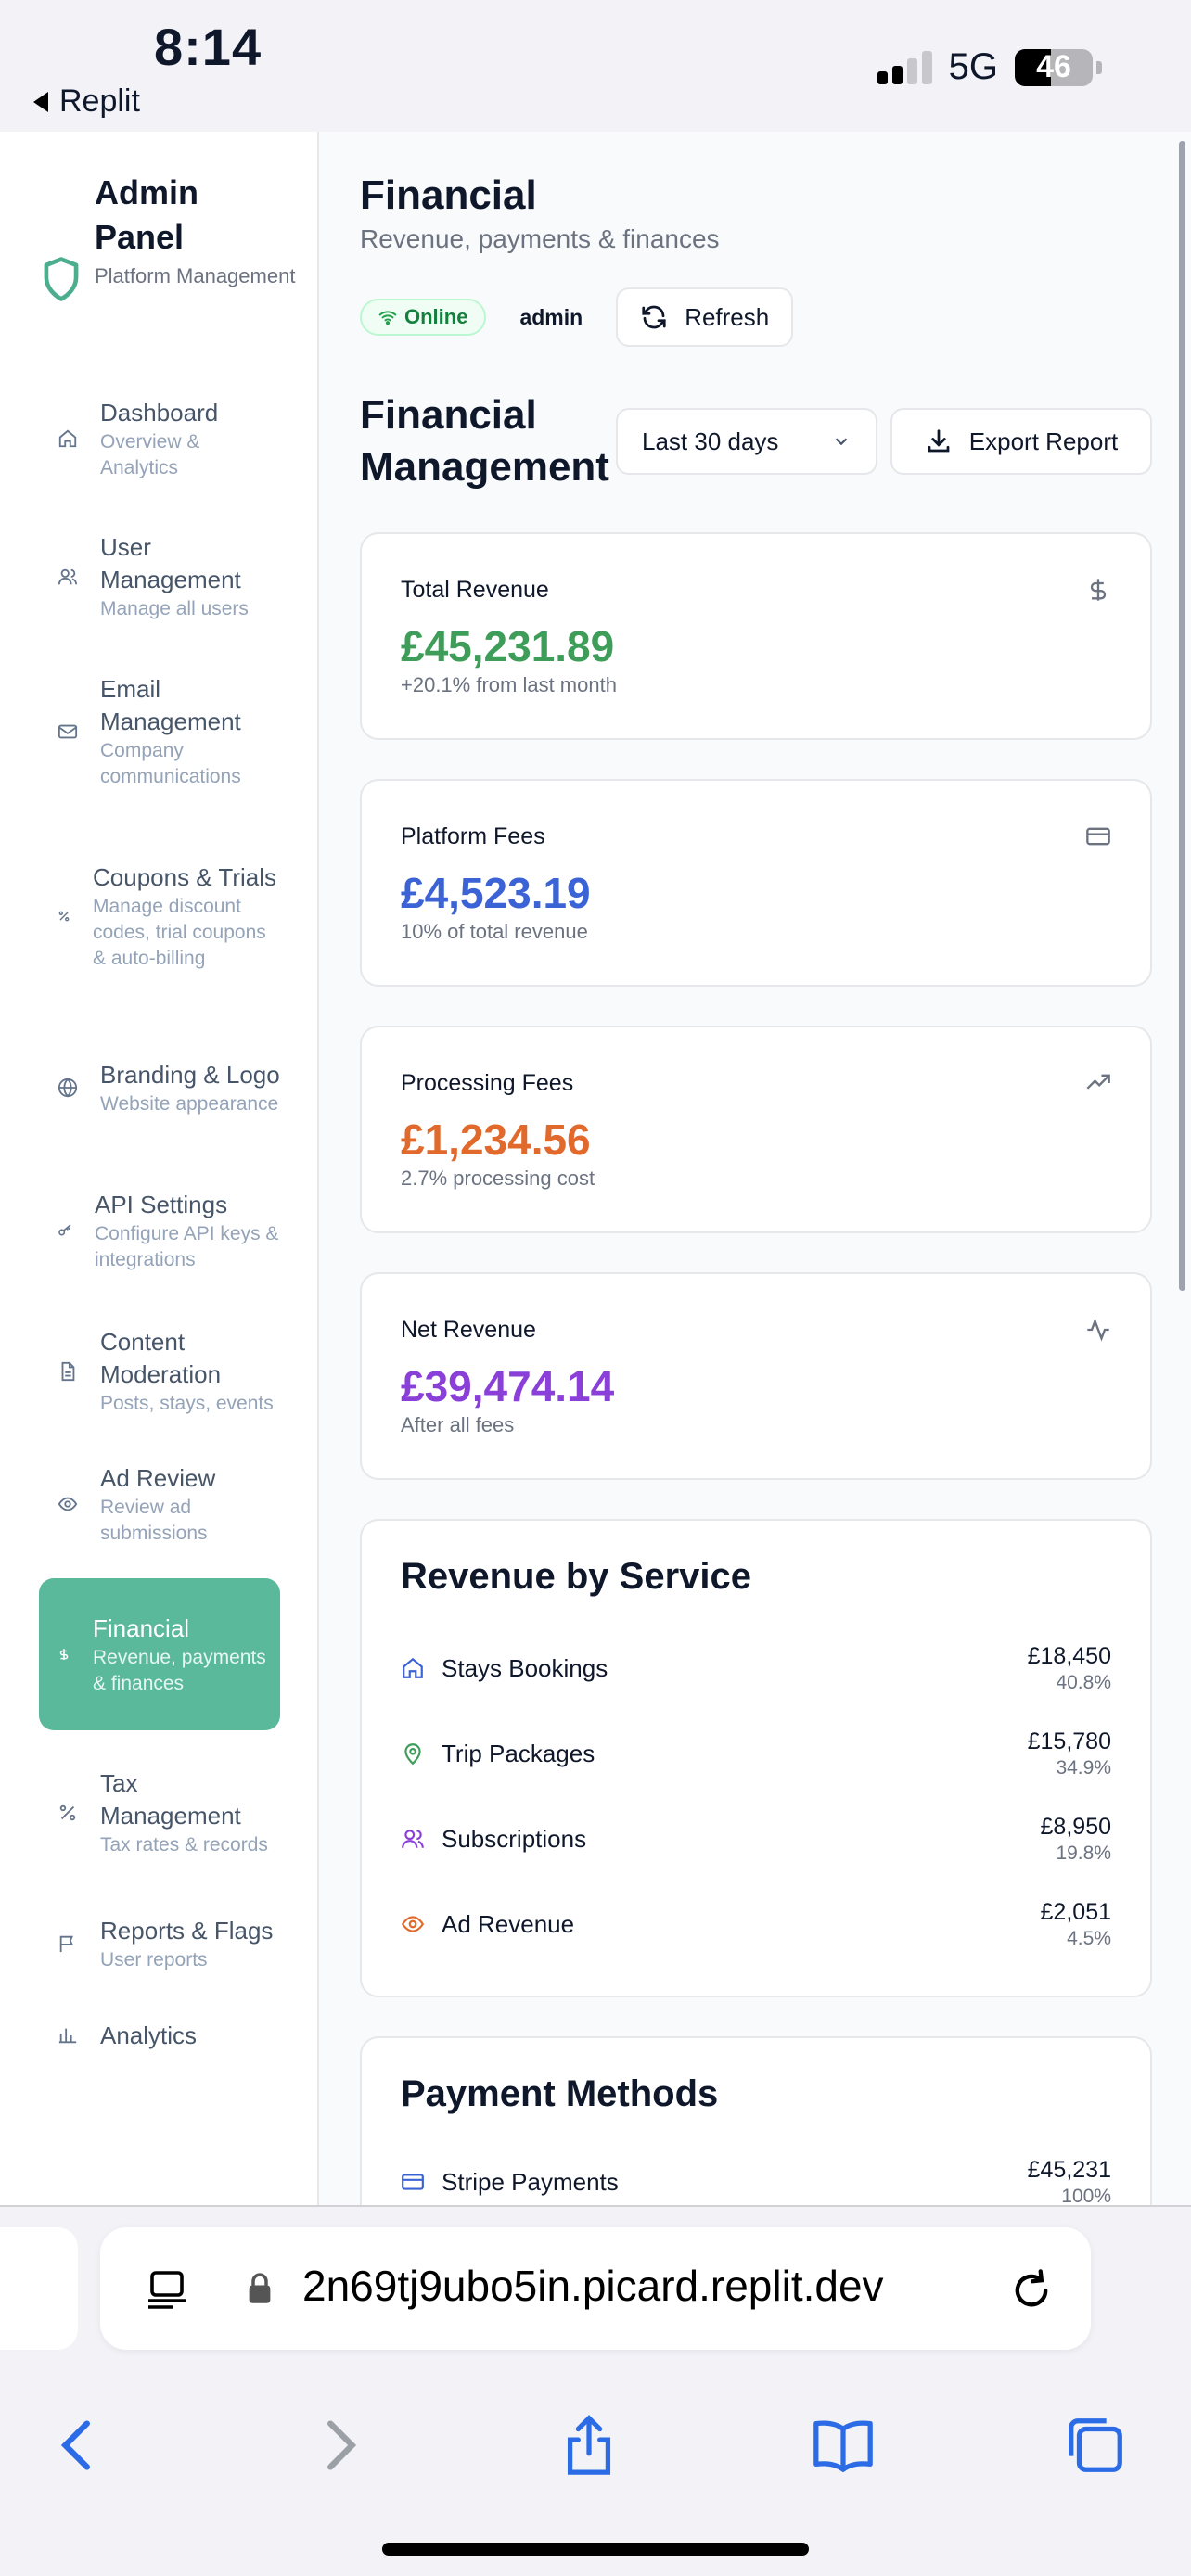 This screenshot has width=1191, height=2576. Describe the element at coordinates (1032, 2290) in the screenshot. I see `reload-icon` at that location.